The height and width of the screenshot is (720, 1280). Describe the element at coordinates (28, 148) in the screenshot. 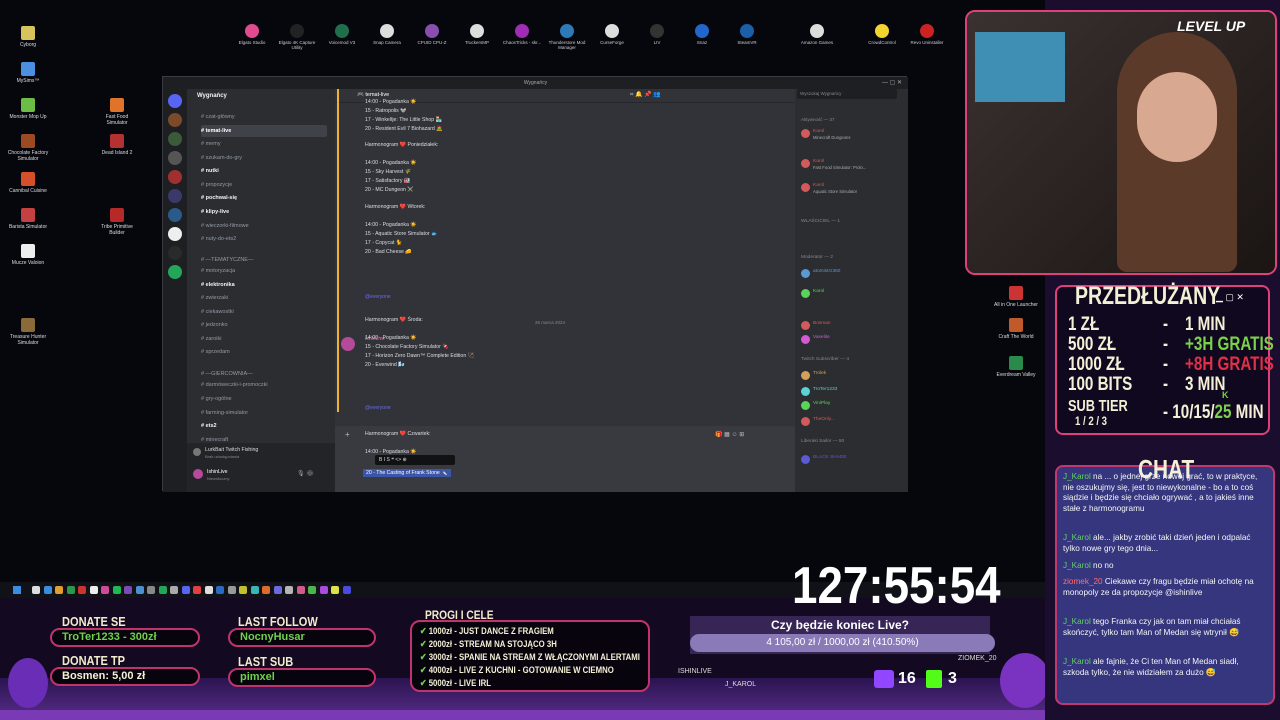

I see `desktop-icon: Chocolate Factory Simulator` at that location.